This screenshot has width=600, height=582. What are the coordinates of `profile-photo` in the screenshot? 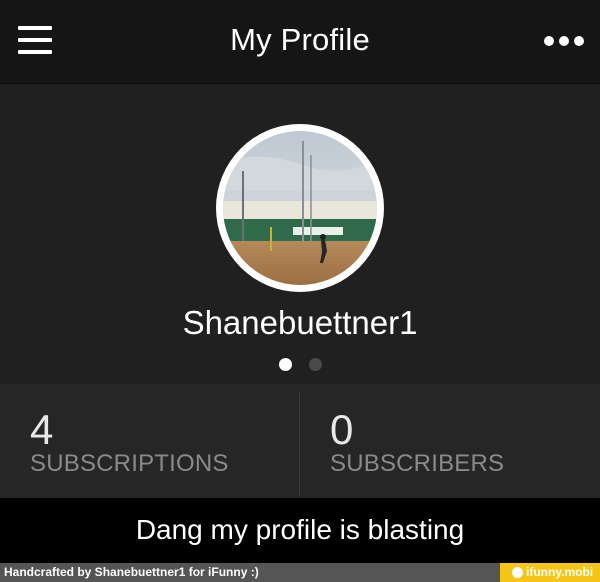 It's located at (300, 208).